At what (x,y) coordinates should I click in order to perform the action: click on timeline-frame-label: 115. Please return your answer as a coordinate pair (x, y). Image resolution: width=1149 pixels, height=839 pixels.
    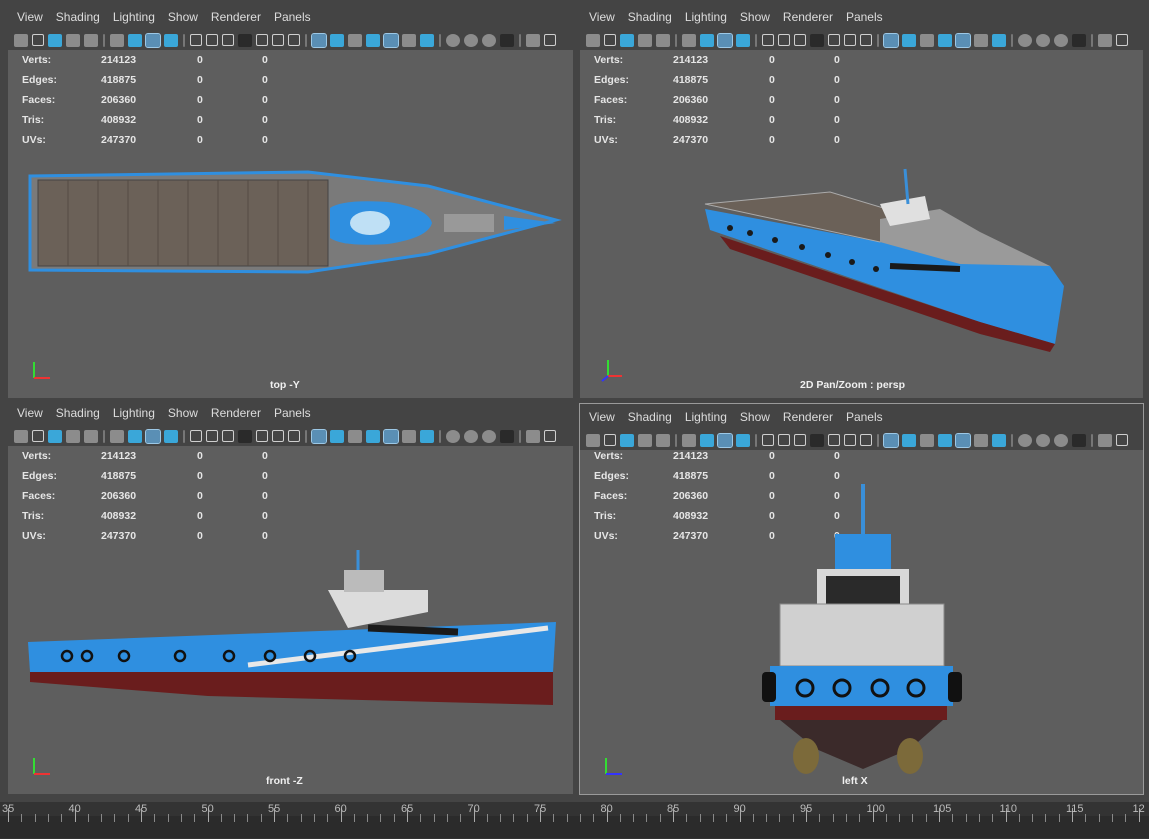
    Looking at the image, I should click on (1075, 809).